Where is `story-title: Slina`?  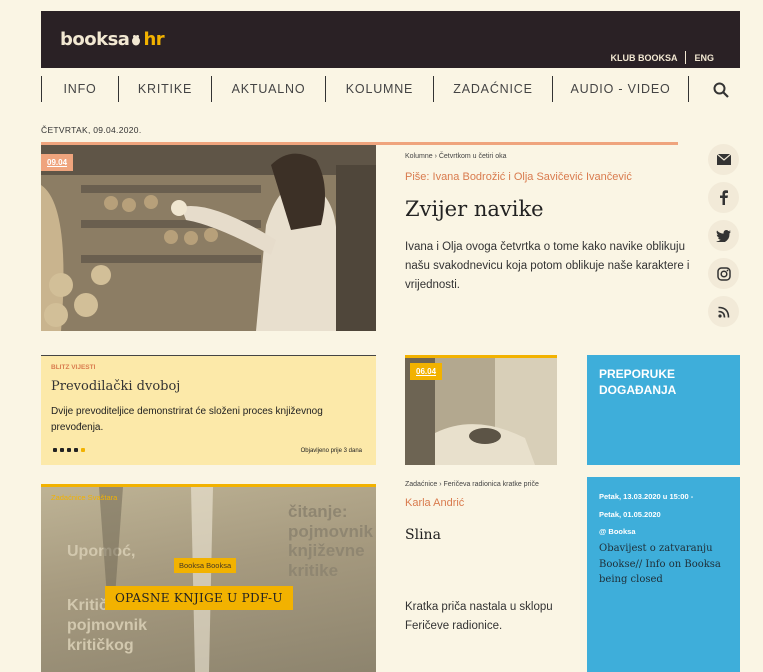
story-title: Slina is located at coordinates (423, 535).